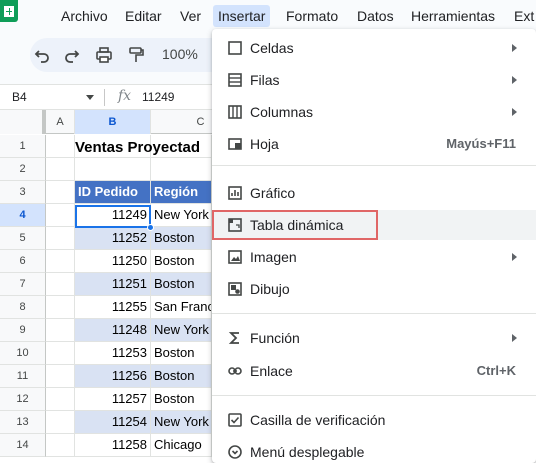 This screenshot has height=463, width=536. Describe the element at coordinates (84, 16) in the screenshot. I see `menu-archivo: Archivo` at that location.